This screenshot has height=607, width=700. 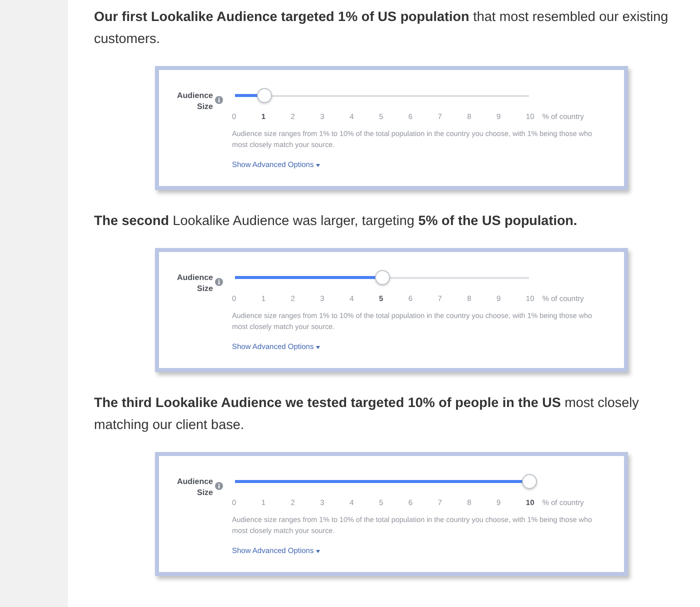 I want to click on paragraph: The second Lookalike Audience was larger, targeting 5% of the US population., so click(x=336, y=221).